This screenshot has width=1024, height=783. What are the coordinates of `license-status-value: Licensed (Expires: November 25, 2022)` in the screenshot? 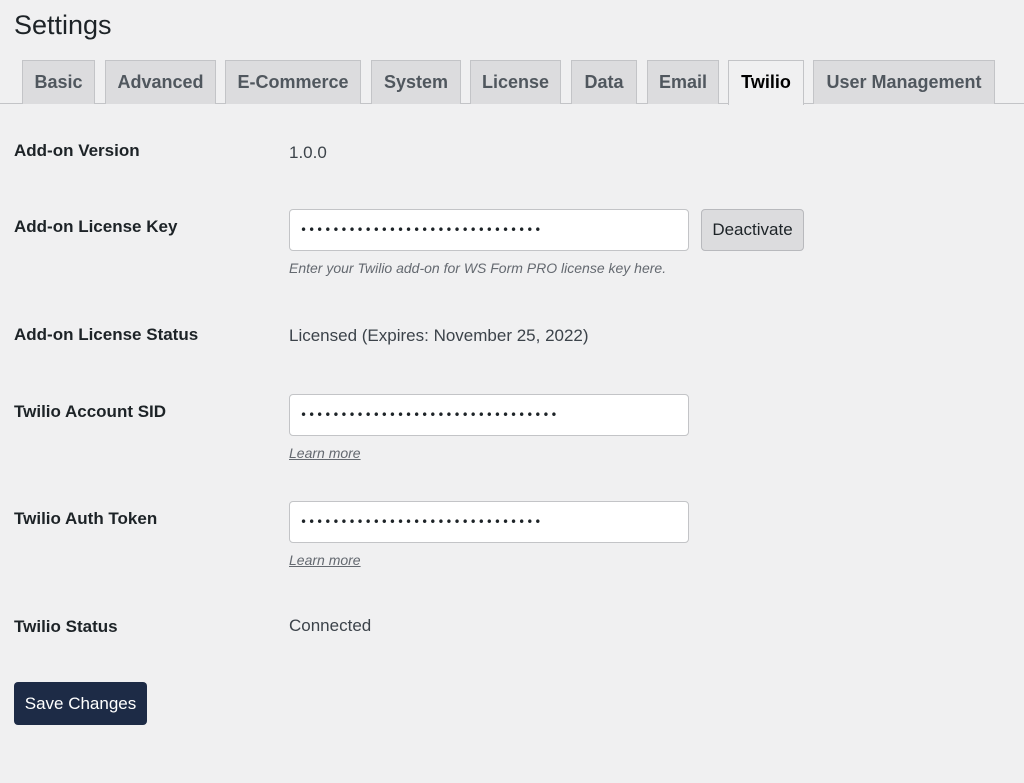 It's located at (439, 335).